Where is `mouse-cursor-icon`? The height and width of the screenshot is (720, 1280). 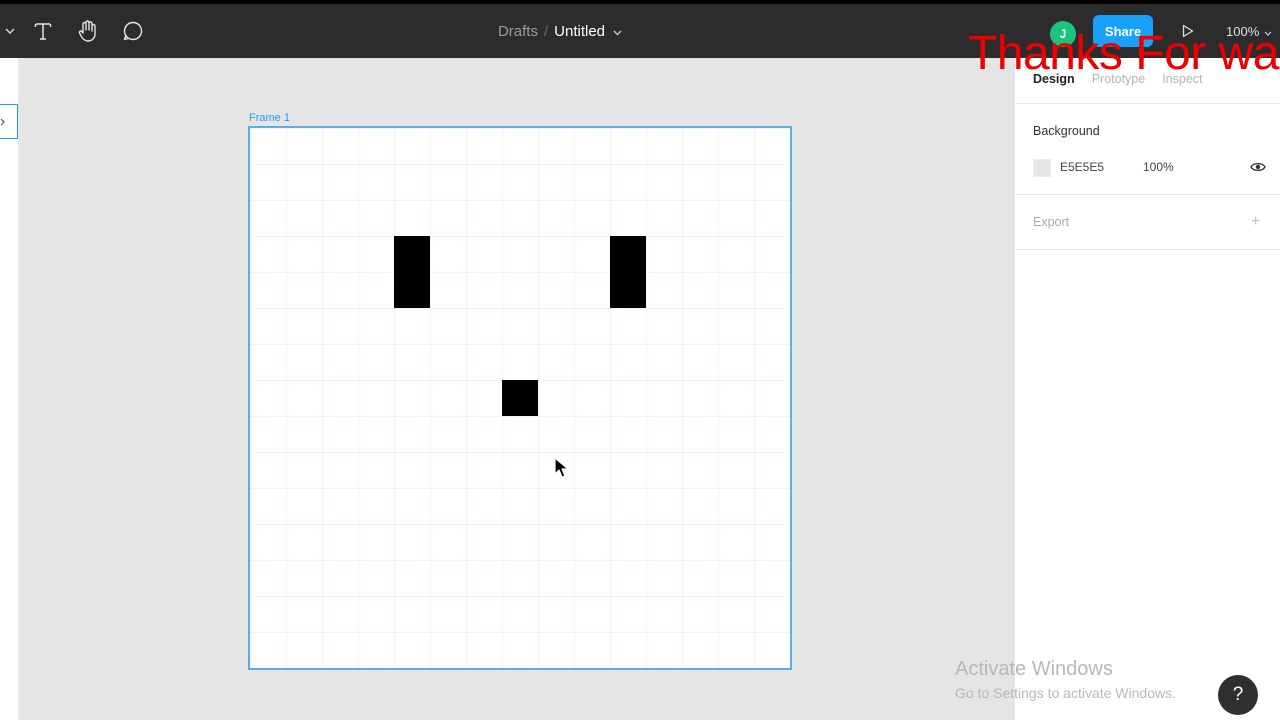 mouse-cursor-icon is located at coordinates (562, 470).